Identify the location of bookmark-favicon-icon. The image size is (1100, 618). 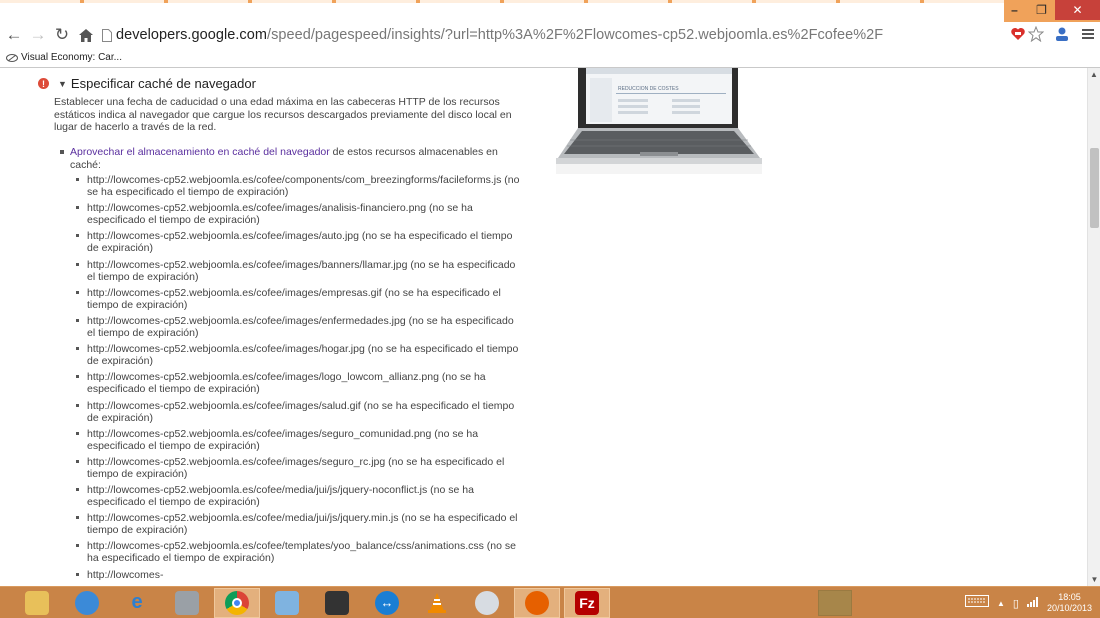
(12, 57).